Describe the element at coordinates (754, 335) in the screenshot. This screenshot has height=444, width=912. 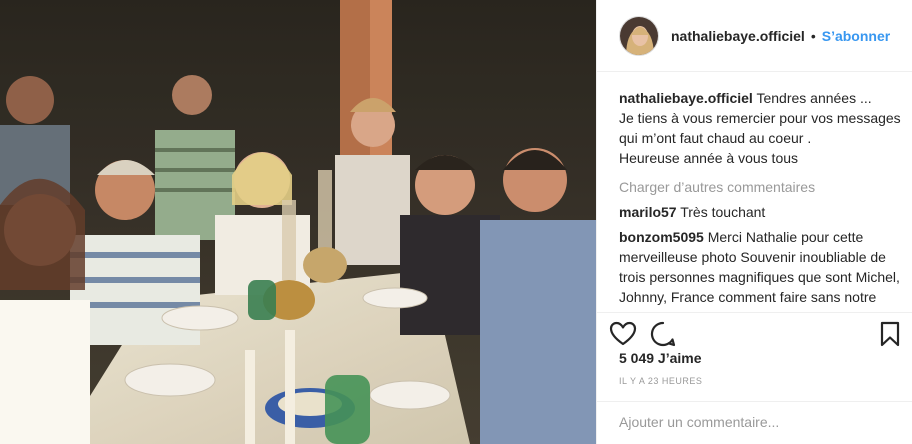
I see `action-icon-row` at that location.